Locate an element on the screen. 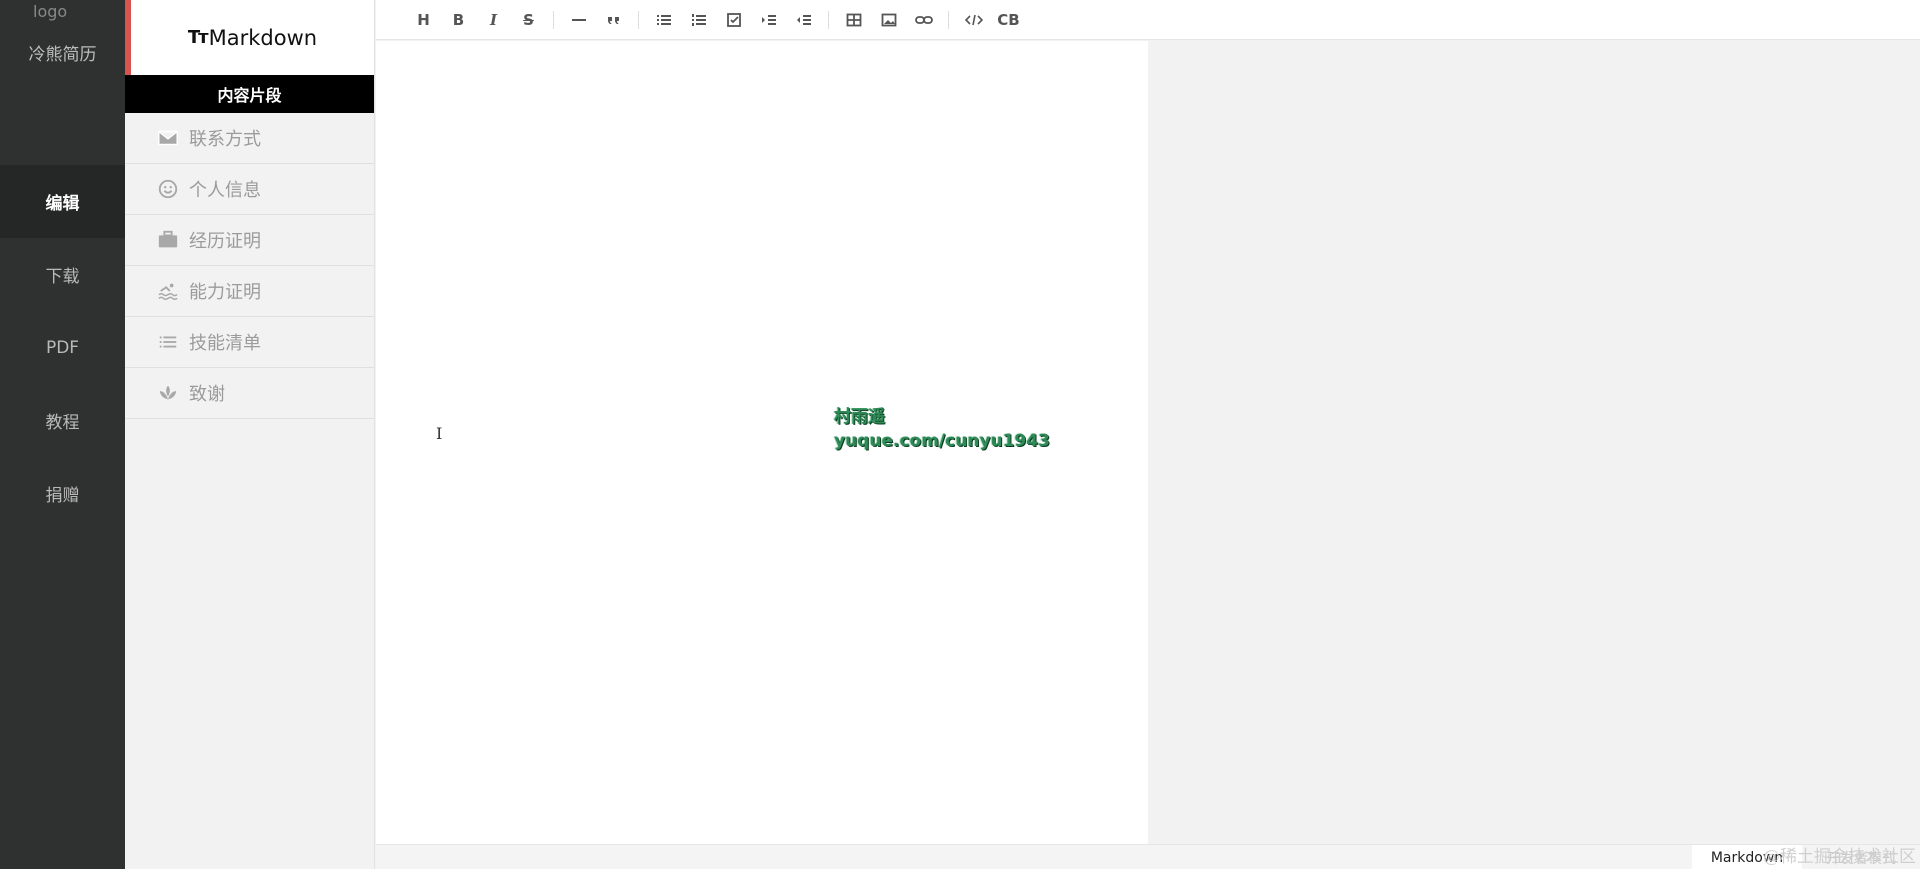  snippet-item-skills: 技能清单 is located at coordinates (249, 342).